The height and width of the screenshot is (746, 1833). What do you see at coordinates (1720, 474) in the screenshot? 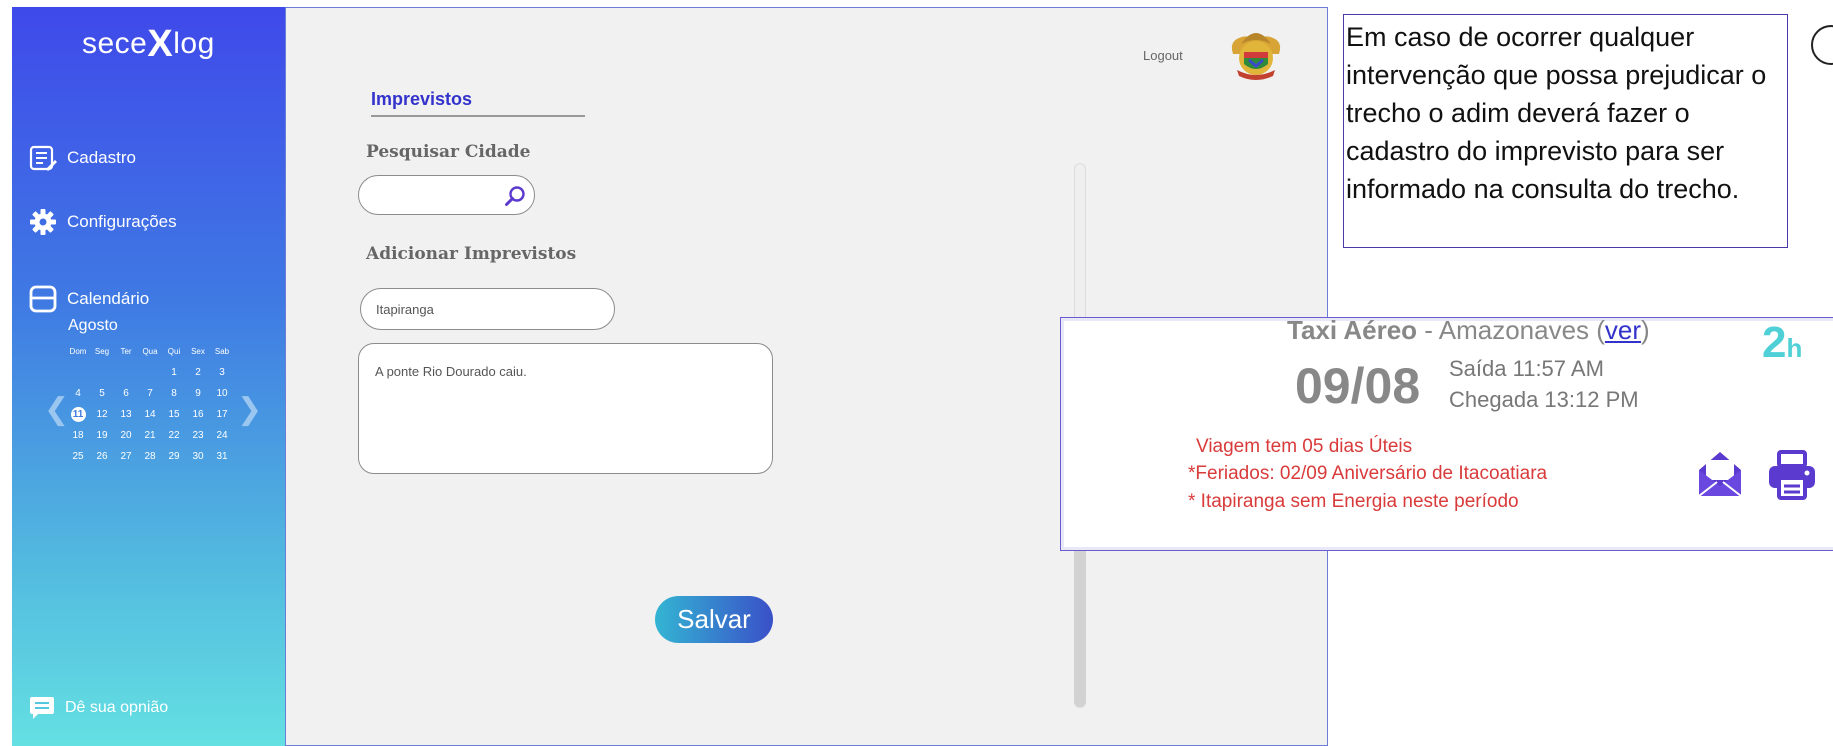
I see `mail-icon` at bounding box center [1720, 474].